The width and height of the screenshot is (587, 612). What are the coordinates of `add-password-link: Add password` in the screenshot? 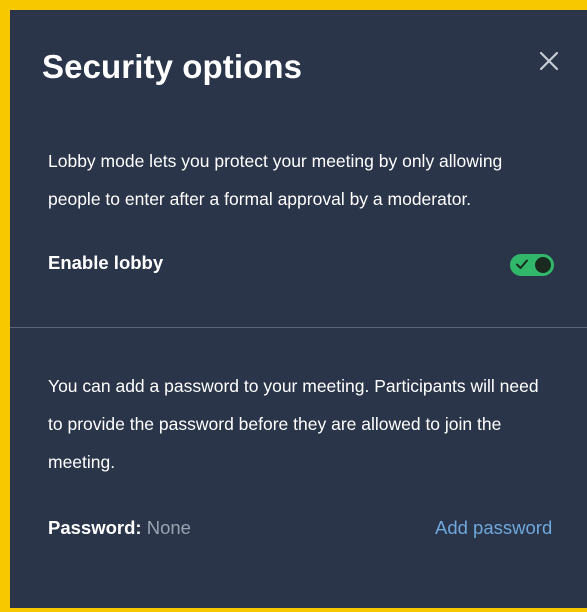 It's located at (493, 528).